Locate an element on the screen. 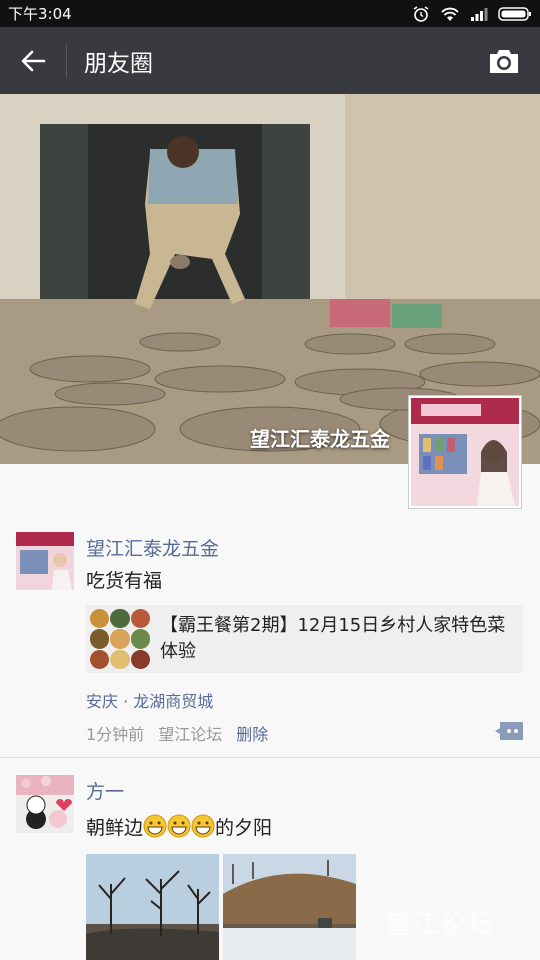  title-bar: 朋友圈 is located at coordinates (270, 60).